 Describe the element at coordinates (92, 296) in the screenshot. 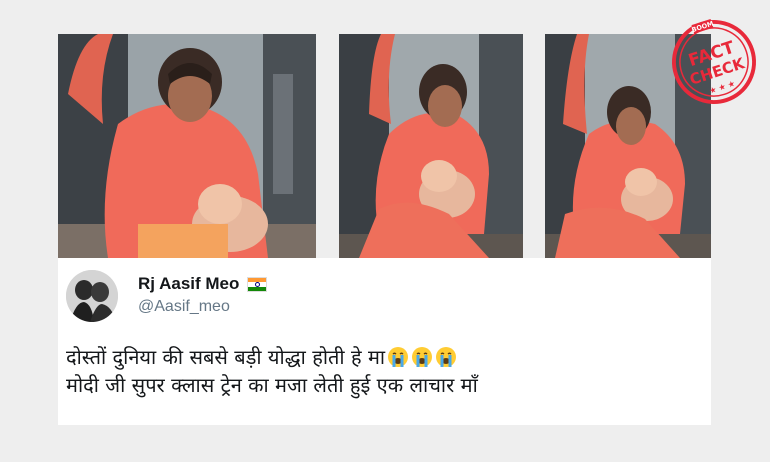

I see `avatar` at that location.